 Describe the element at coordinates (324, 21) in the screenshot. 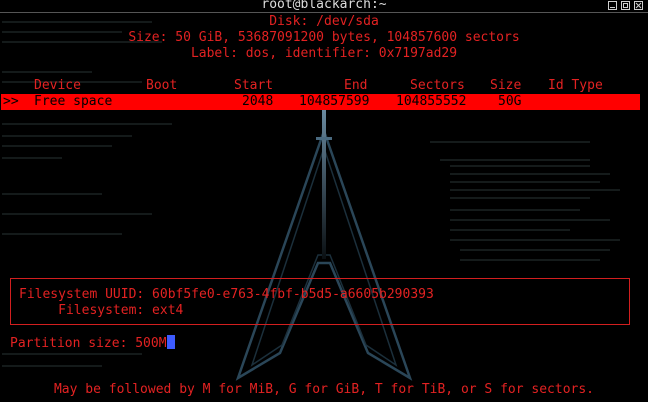

I see `disk-name: Disk: /dev/sda` at that location.